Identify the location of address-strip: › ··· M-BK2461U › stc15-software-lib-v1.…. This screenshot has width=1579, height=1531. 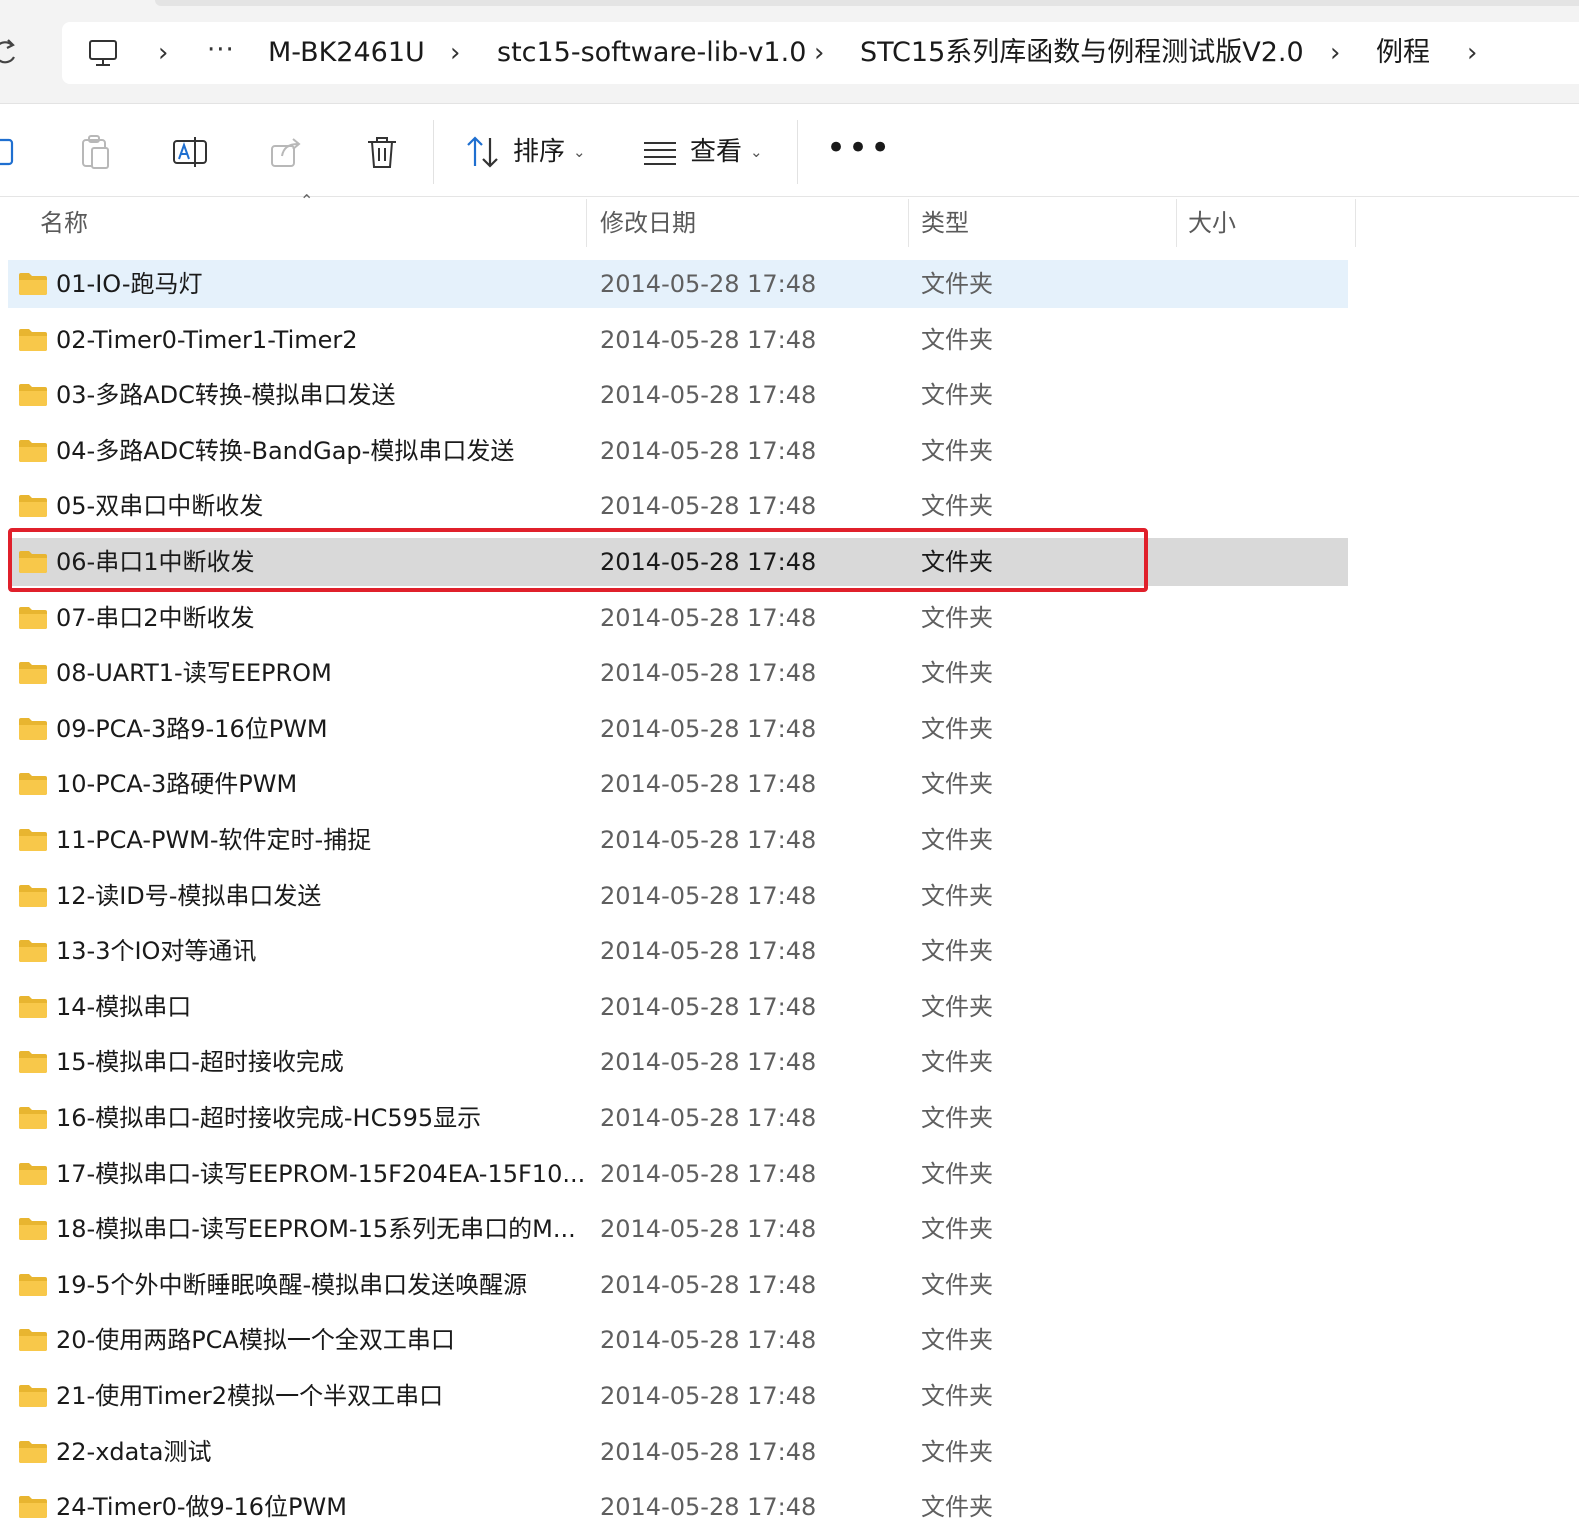
(789, 52).